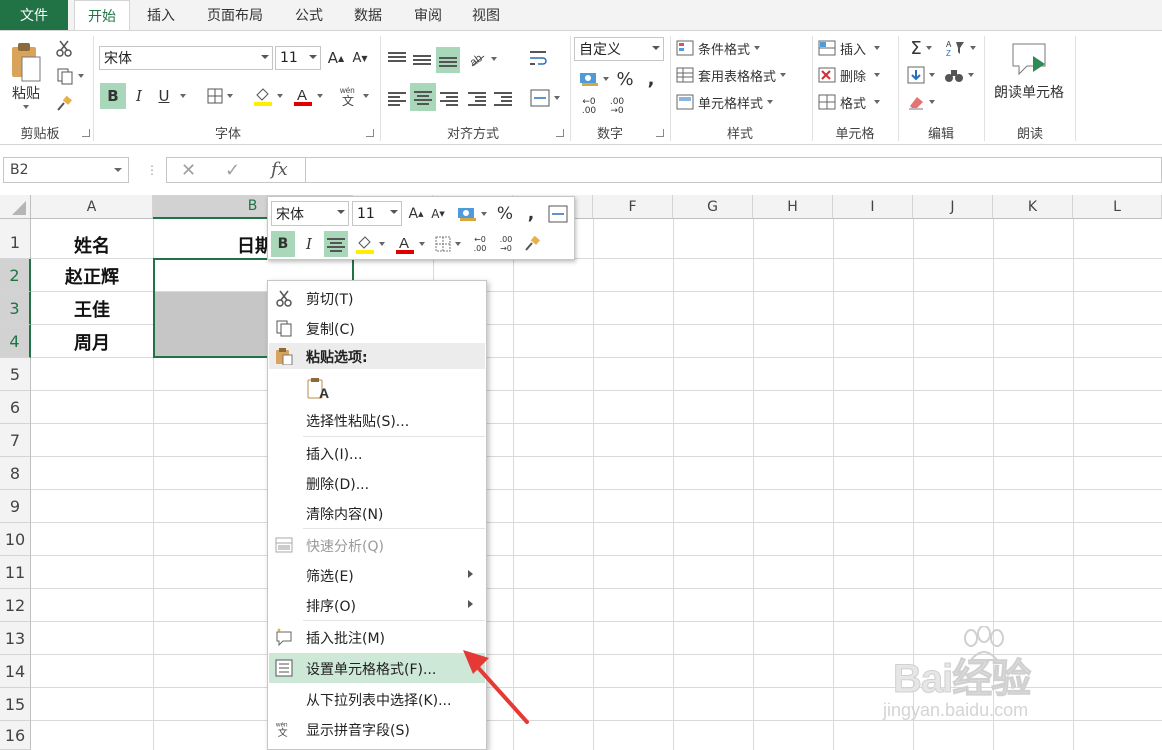 Image resolution: width=1162 pixels, height=750 pixels. I want to click on column-header-f: F, so click(633, 207).